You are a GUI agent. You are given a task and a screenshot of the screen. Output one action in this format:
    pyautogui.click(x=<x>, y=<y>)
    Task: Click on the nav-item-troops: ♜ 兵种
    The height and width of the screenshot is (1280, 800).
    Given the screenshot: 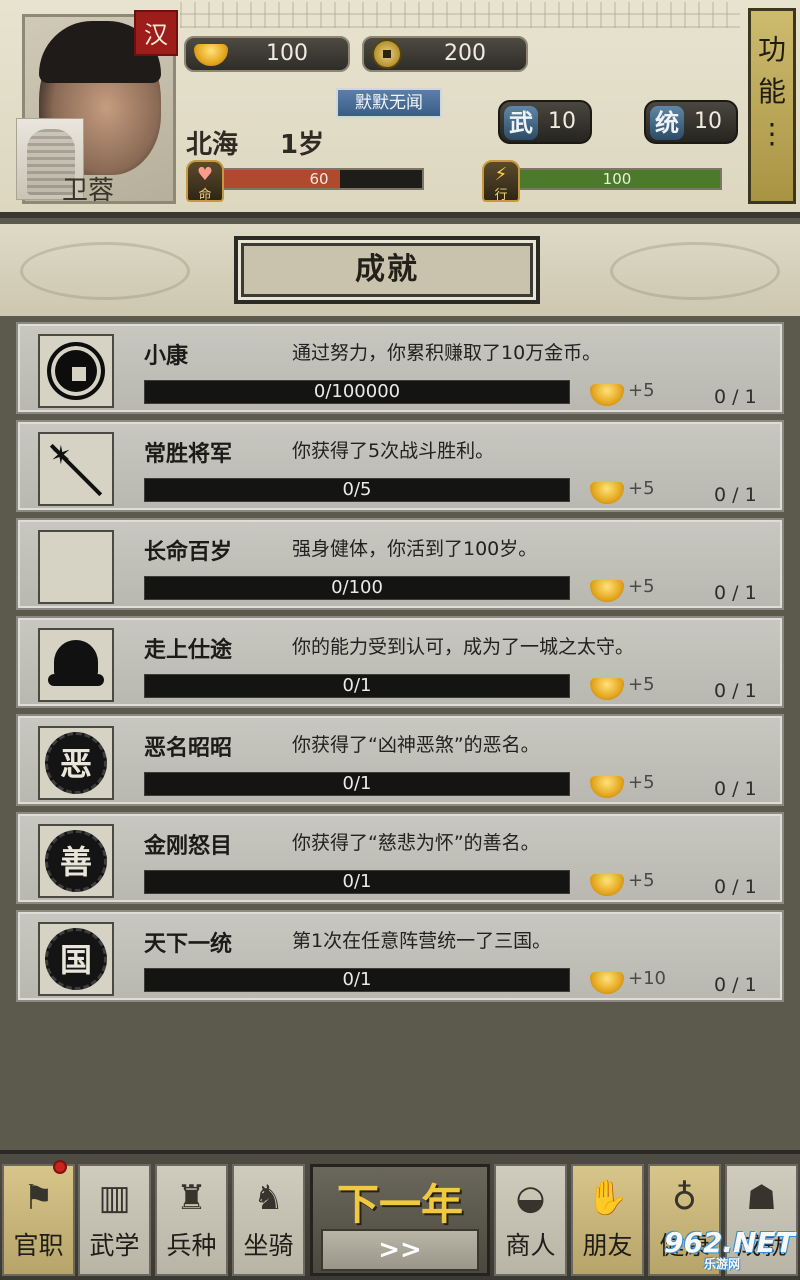 What is the action you would take?
    pyautogui.click(x=191, y=1220)
    